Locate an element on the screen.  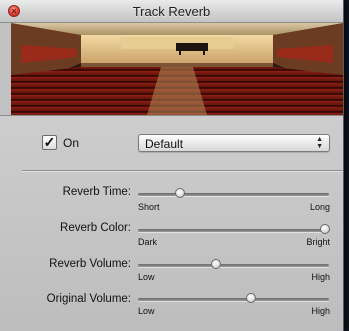
reverb-color-slider is located at coordinates (234, 230).